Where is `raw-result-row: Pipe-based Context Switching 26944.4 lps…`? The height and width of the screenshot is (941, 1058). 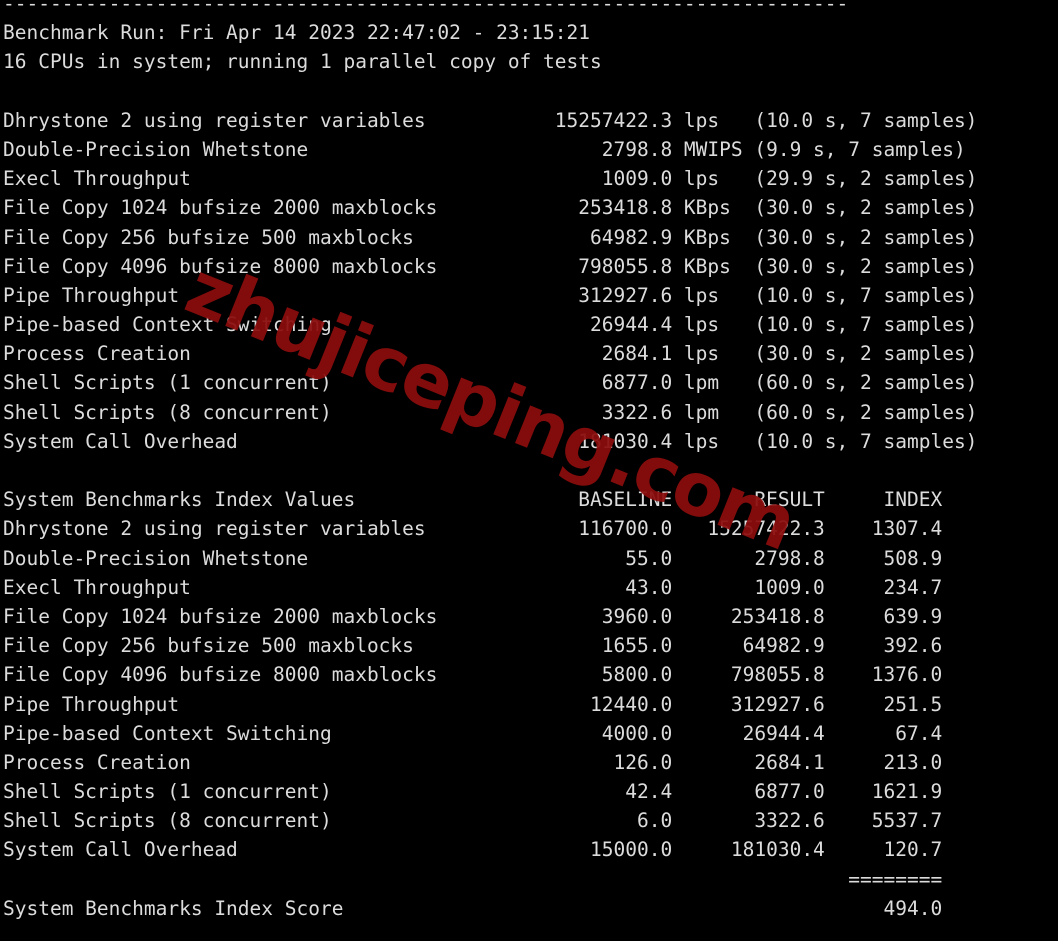
raw-result-row: Pipe-based Context Switching 26944.4 lps… is located at coordinates (490, 325).